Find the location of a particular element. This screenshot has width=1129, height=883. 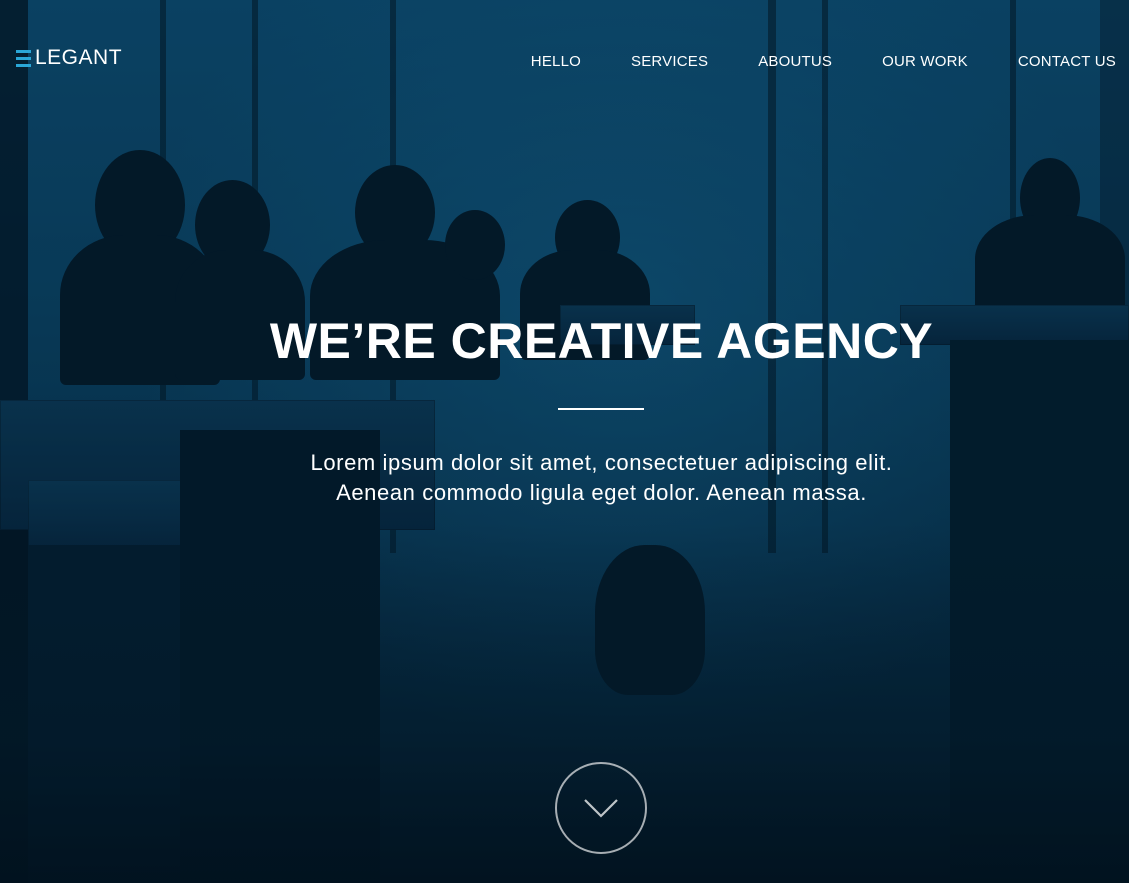

scroll-down-button is located at coordinates (601, 808).